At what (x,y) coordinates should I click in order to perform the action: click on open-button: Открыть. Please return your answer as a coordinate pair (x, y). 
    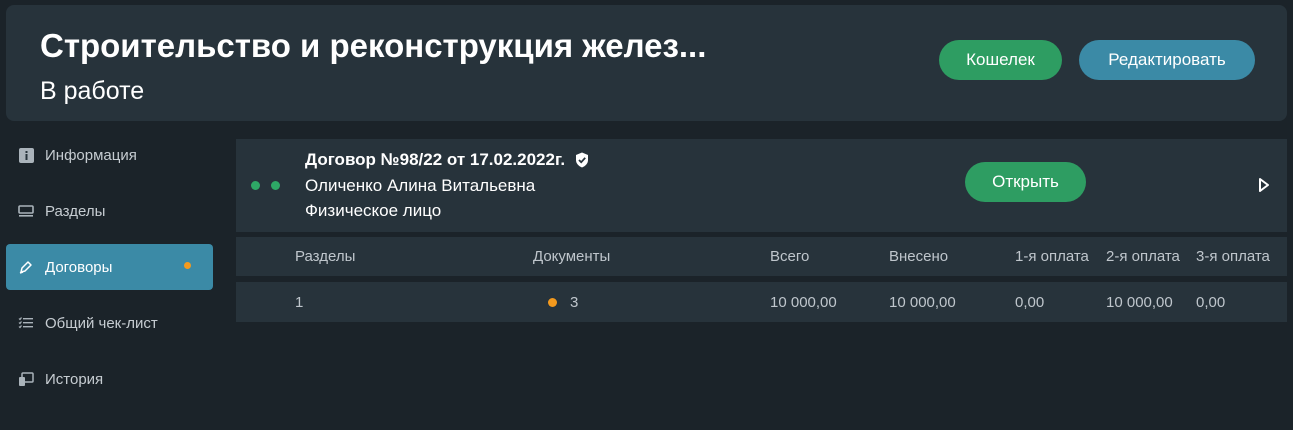
    Looking at the image, I should click on (1025, 182).